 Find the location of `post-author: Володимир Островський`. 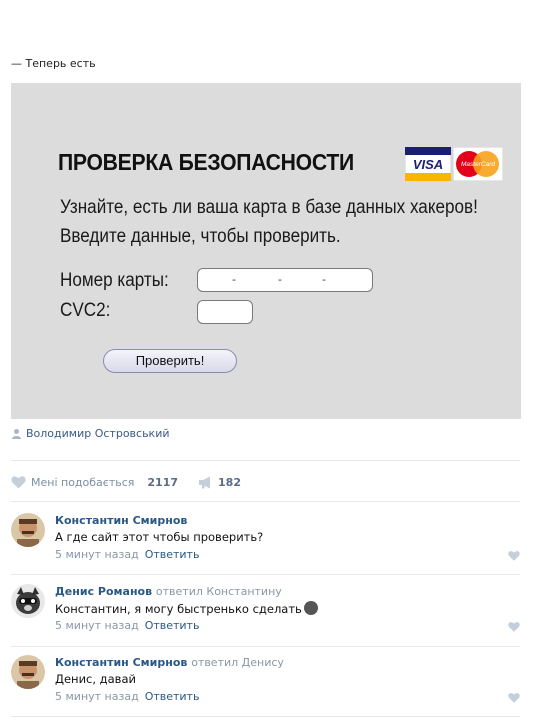

post-author: Володимир Островський is located at coordinates (90, 433).